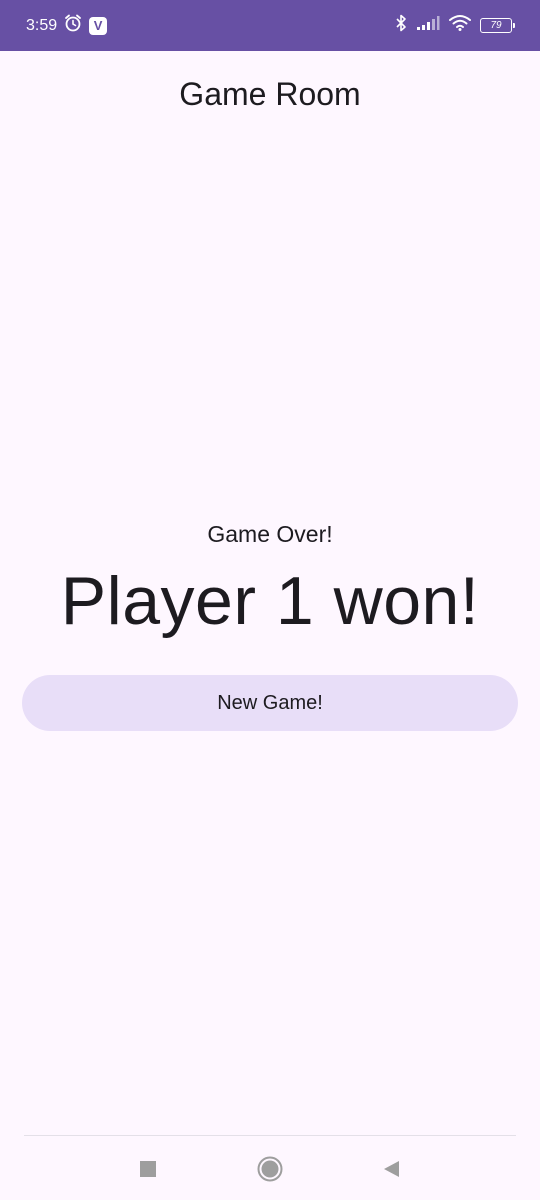  What do you see at coordinates (428, 25) in the screenshot?
I see `signal-icon` at bounding box center [428, 25].